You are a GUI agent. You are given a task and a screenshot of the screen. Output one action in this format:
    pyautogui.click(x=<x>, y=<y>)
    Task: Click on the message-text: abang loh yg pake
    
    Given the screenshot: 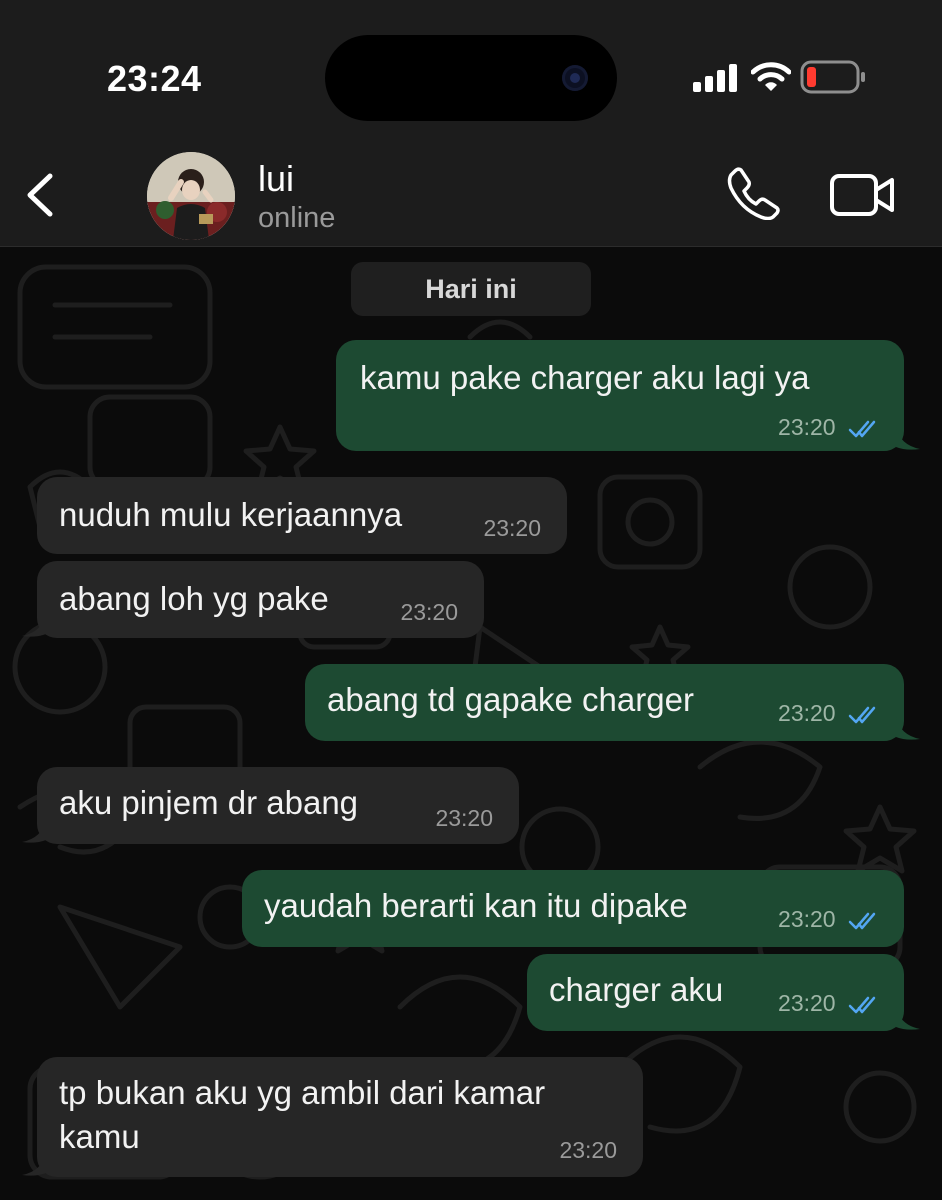 What is the action you would take?
    pyautogui.click(x=194, y=598)
    